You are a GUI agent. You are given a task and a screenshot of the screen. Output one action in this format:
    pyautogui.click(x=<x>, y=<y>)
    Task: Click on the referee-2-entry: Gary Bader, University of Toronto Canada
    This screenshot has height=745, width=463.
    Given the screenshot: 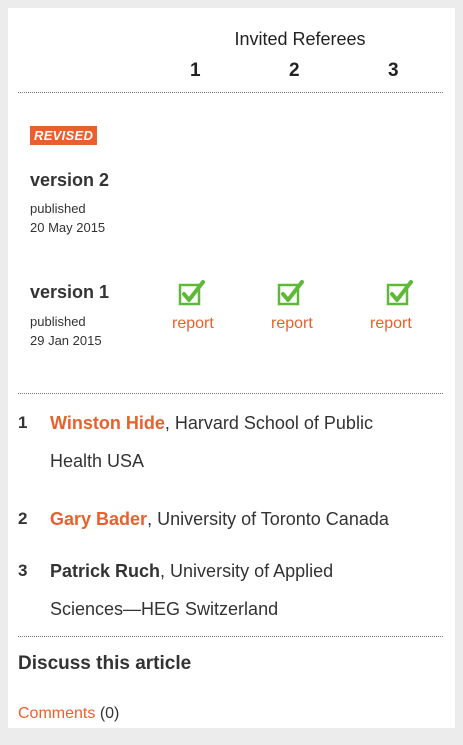 What is the action you would take?
    pyautogui.click(x=255, y=519)
    